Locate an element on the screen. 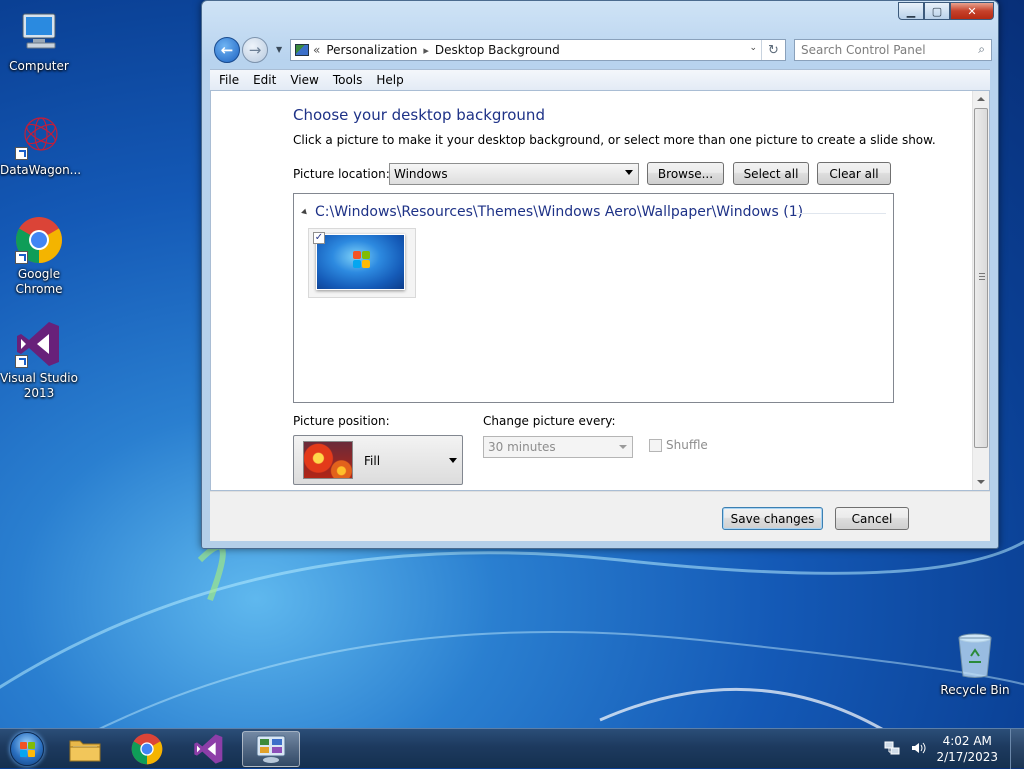 The width and height of the screenshot is (1024, 769). menu-edit: Edit is located at coordinates (264, 80).